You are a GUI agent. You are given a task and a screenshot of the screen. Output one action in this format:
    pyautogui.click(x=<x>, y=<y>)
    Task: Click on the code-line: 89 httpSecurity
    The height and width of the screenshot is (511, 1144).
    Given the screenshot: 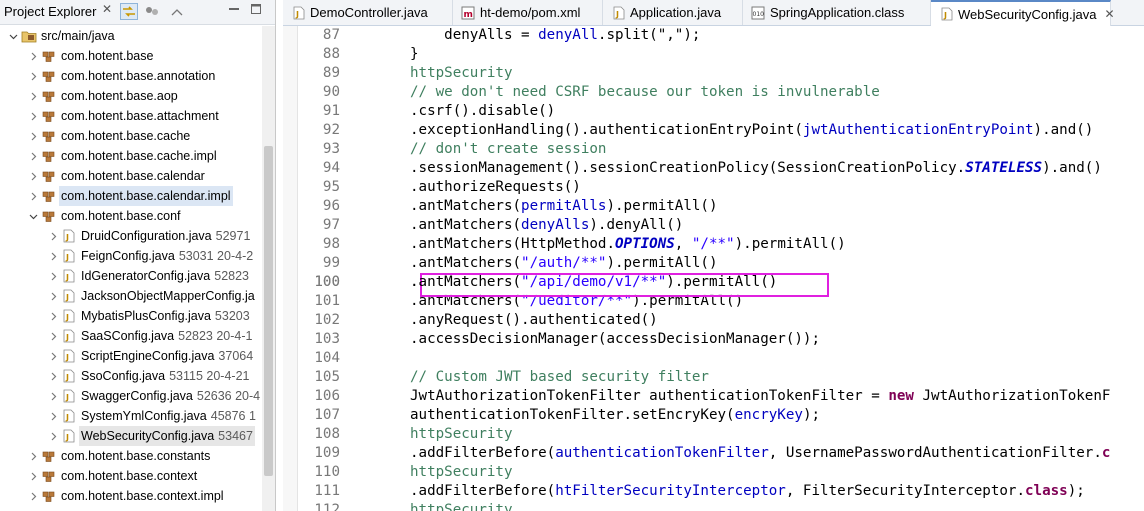 What is the action you would take?
    pyautogui.click(x=720, y=73)
    